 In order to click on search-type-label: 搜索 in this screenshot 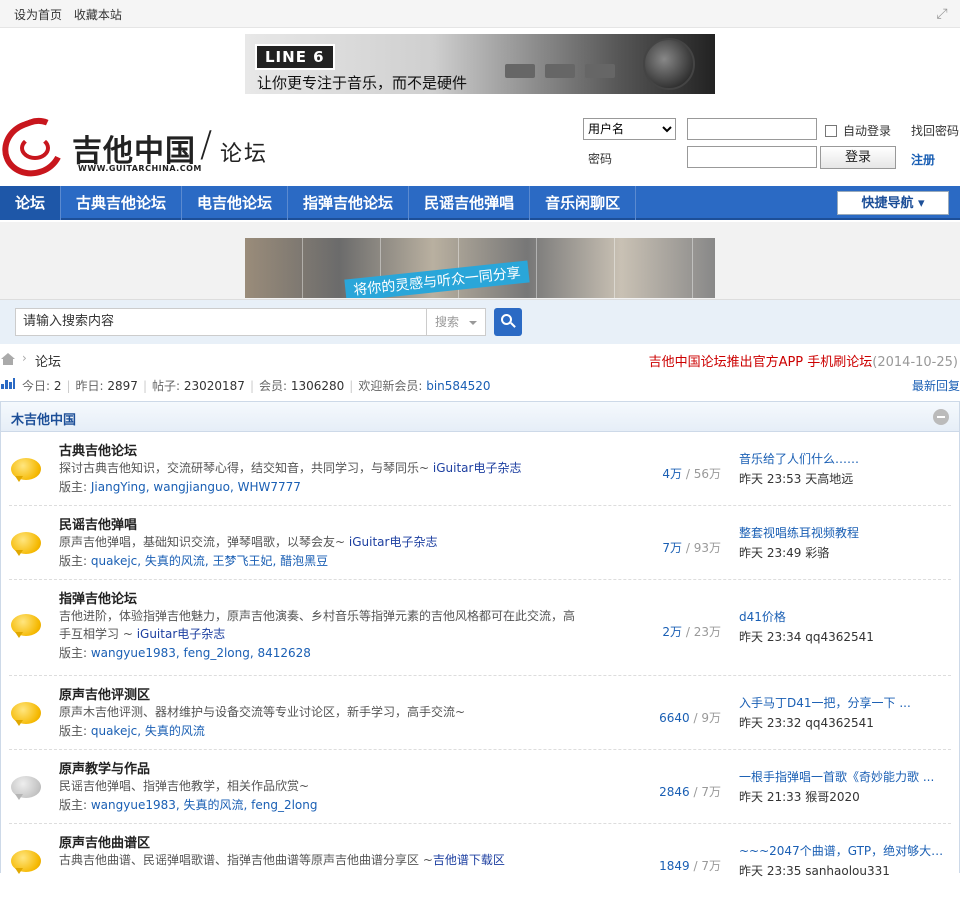, I will do `click(447, 322)`.